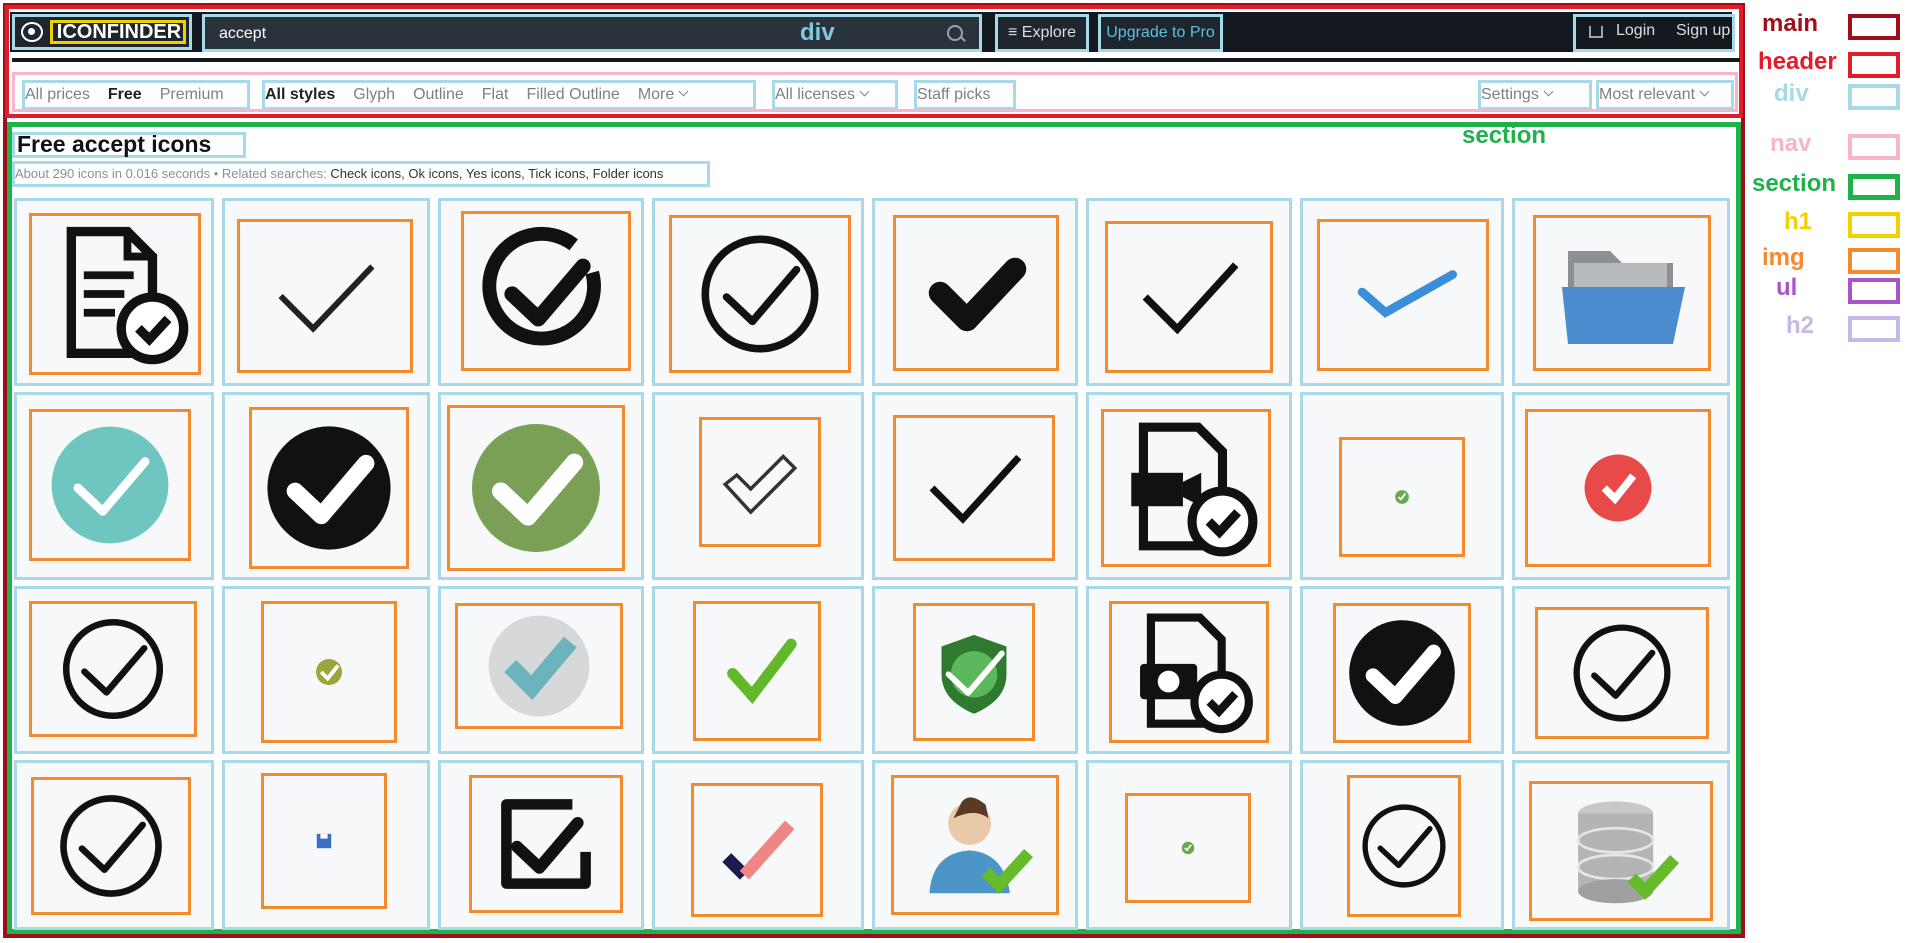 The height and width of the screenshot is (943, 1914). Describe the element at coordinates (546, 844) in the screenshot. I see `square-check-icon` at that location.